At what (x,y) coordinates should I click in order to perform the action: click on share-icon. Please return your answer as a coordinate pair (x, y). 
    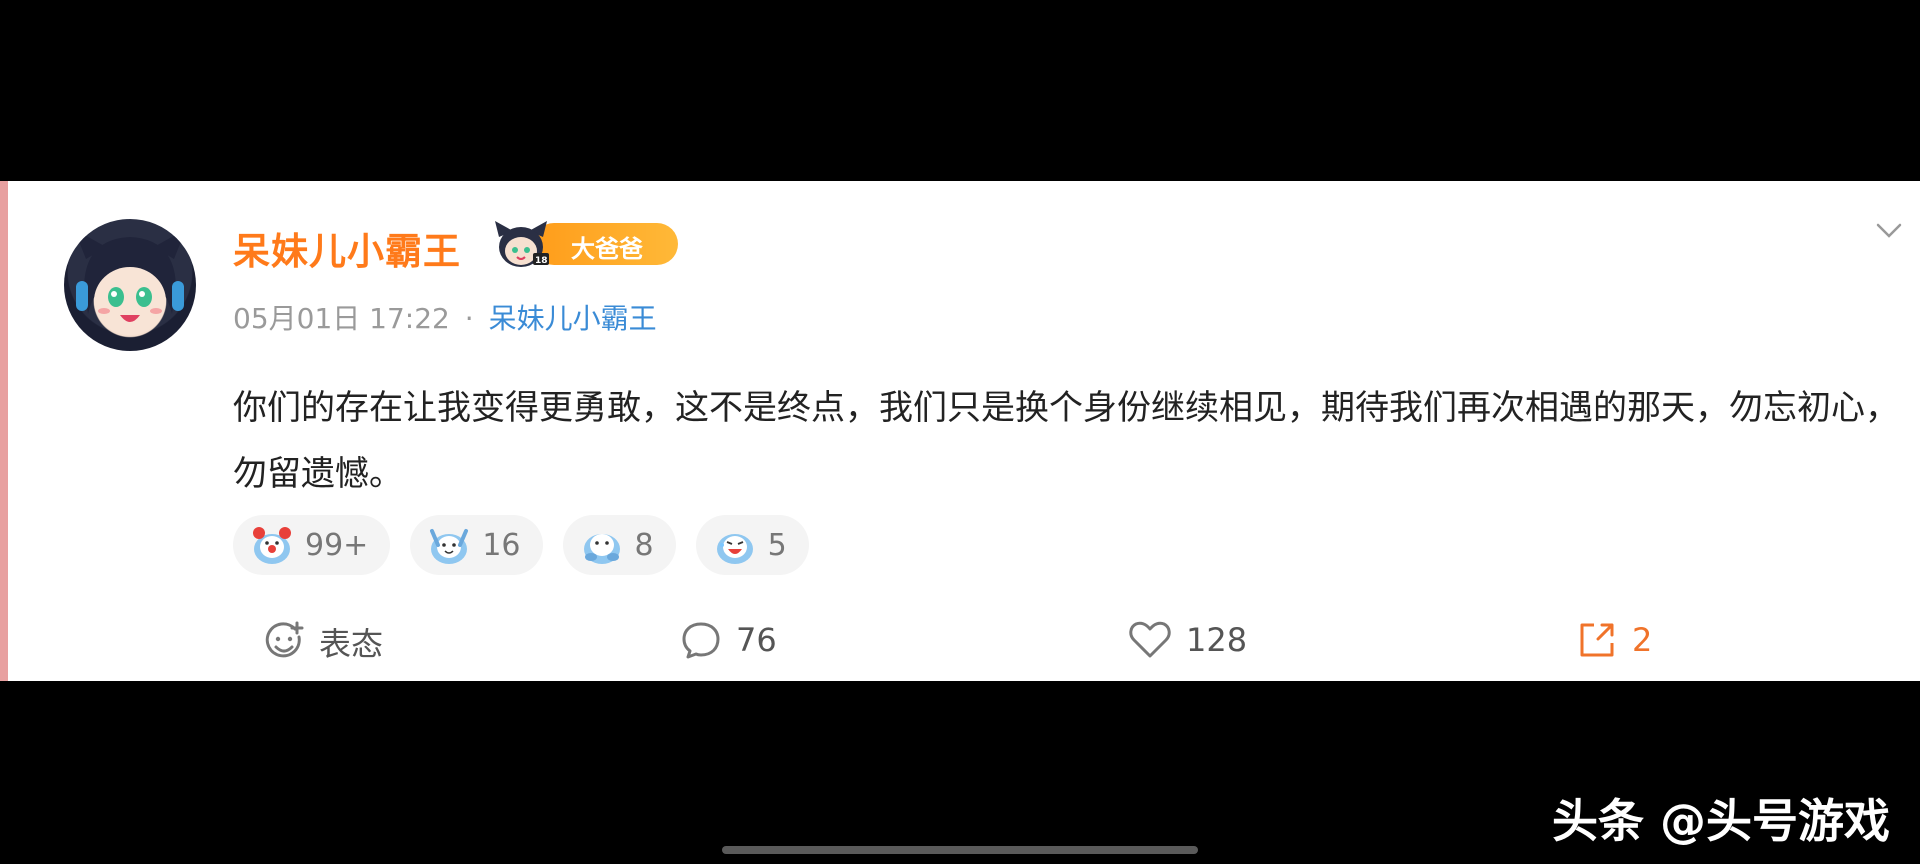
    Looking at the image, I should click on (1597, 640).